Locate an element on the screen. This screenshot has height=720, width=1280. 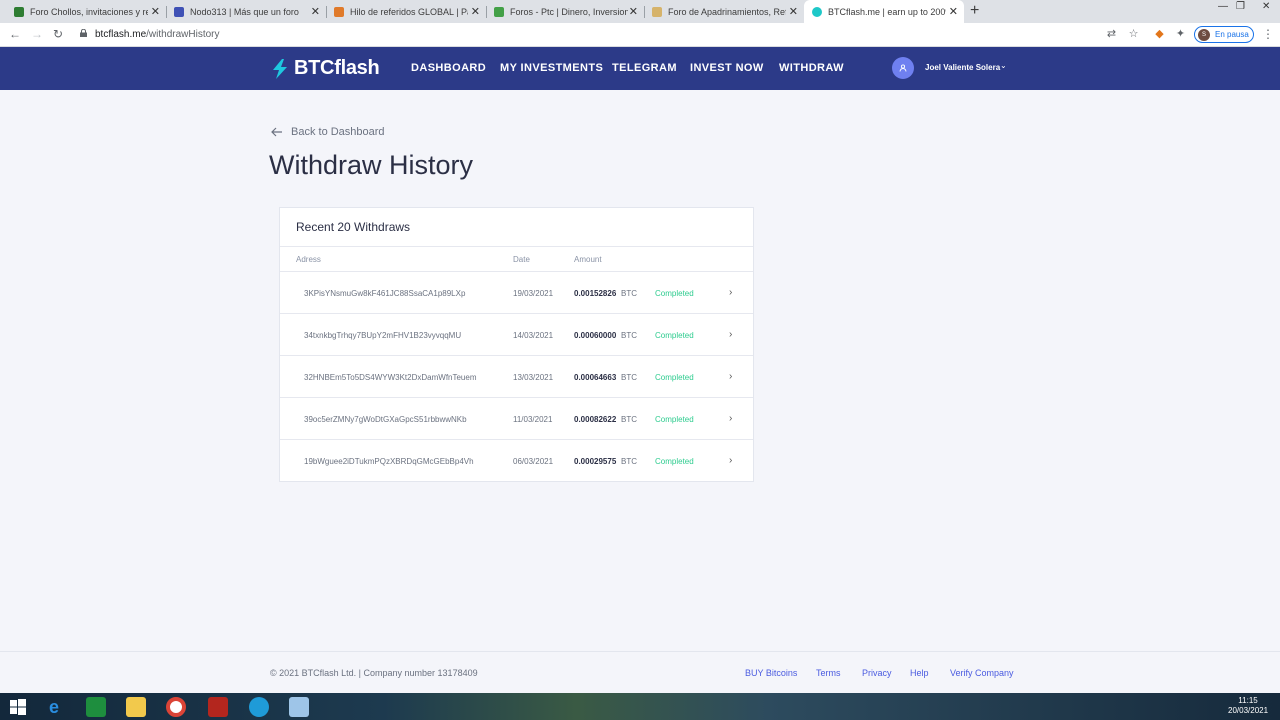
nav-dashboard: DASHBOARD is located at coordinates (448, 68).